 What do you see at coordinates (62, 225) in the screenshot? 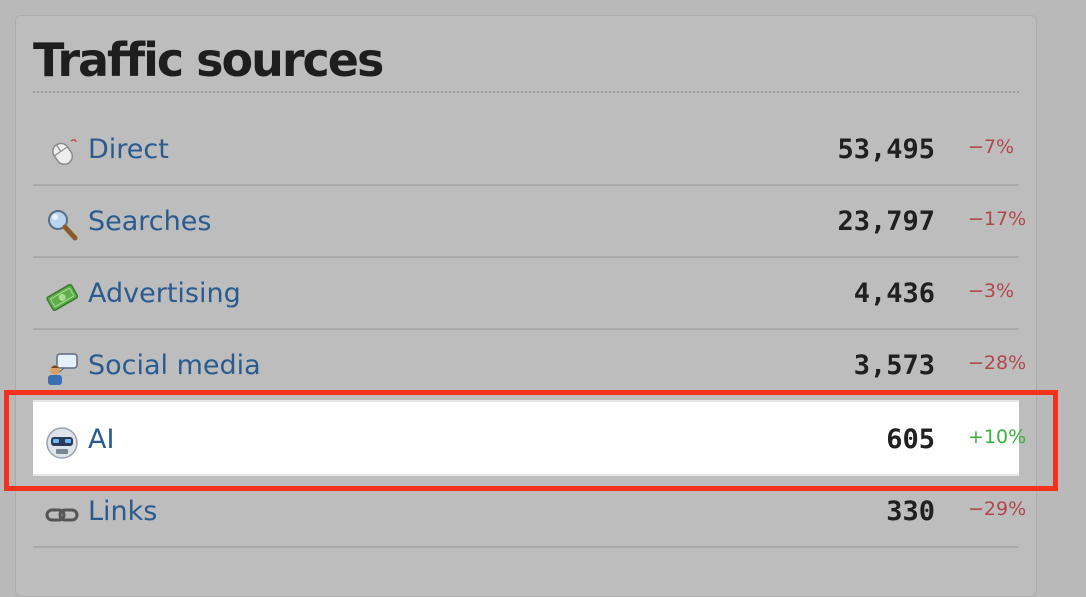
I see `magnifier-icon` at bounding box center [62, 225].